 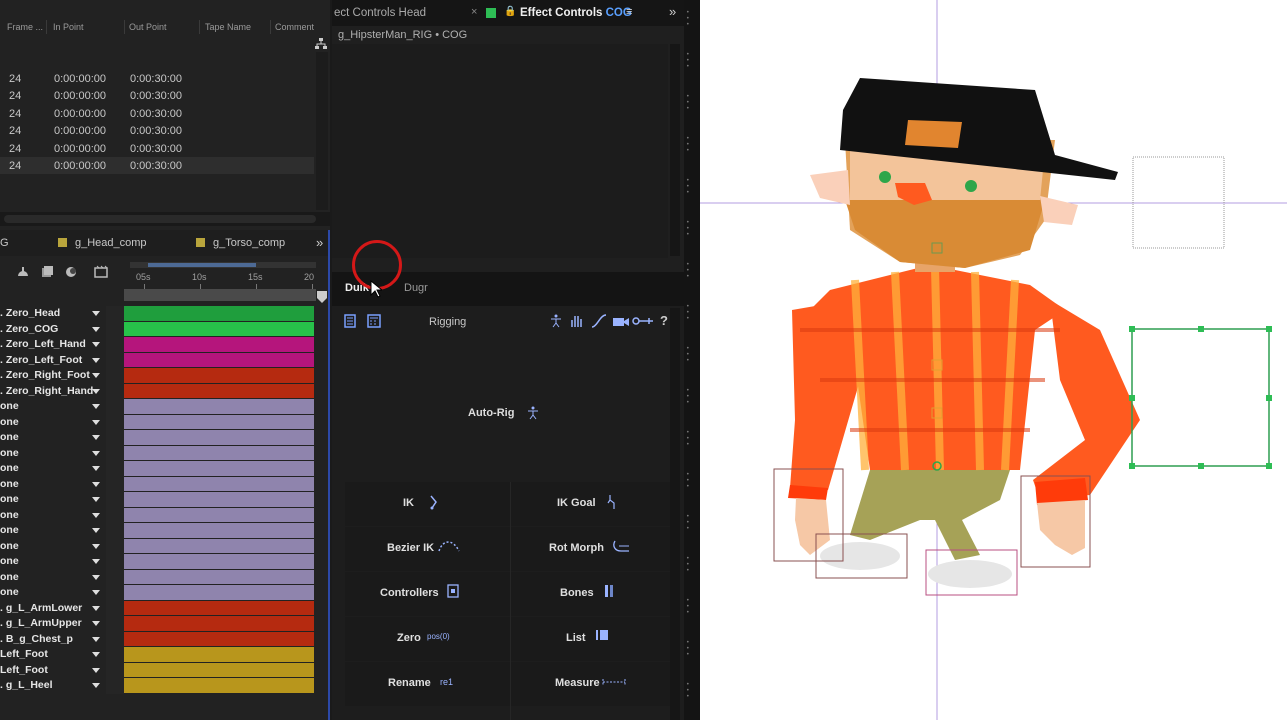 What do you see at coordinates (228, 27) in the screenshot?
I see `col-tape-name: Tape Name` at bounding box center [228, 27].